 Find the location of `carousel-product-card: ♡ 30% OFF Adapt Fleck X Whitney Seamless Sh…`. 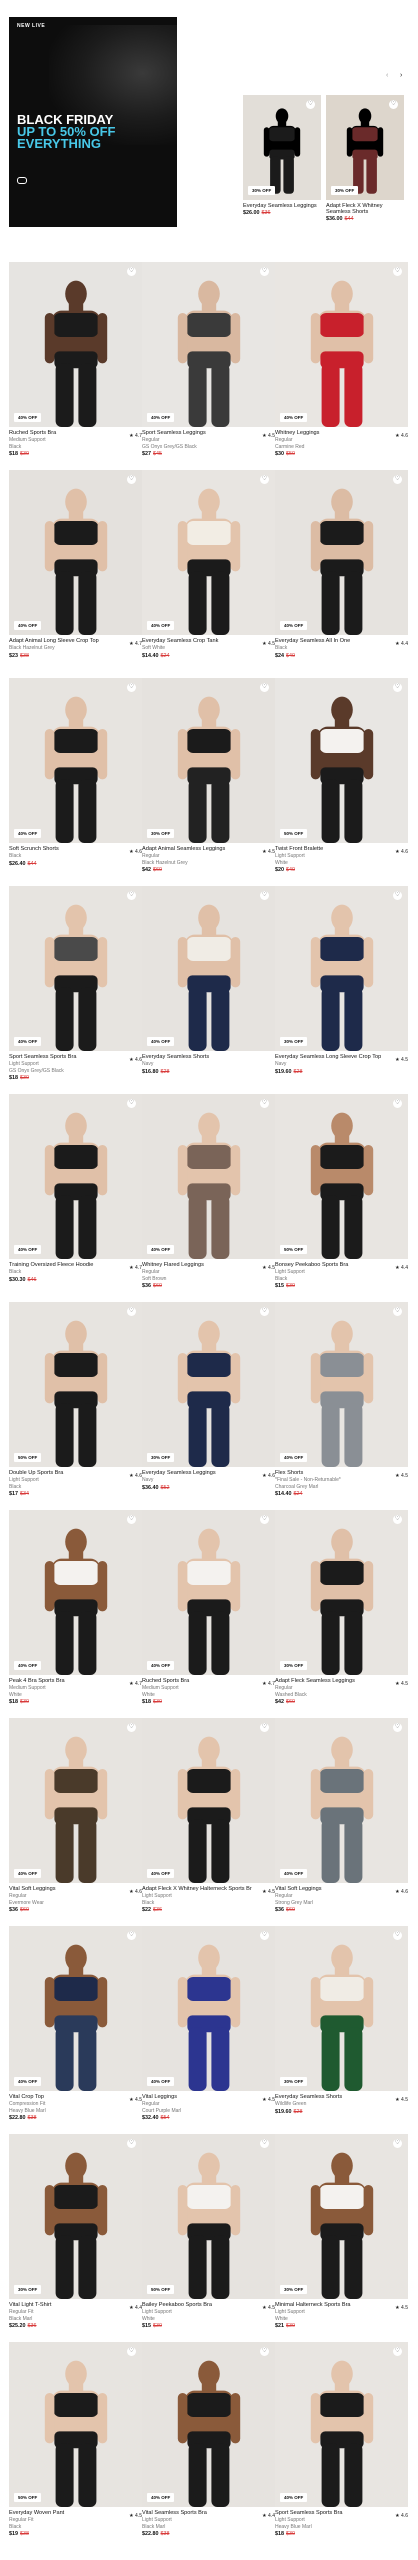

carousel-product-card: ♡ 30% OFF Adapt Fleck X Whitney Seamless Sh… is located at coordinates (365, 158).